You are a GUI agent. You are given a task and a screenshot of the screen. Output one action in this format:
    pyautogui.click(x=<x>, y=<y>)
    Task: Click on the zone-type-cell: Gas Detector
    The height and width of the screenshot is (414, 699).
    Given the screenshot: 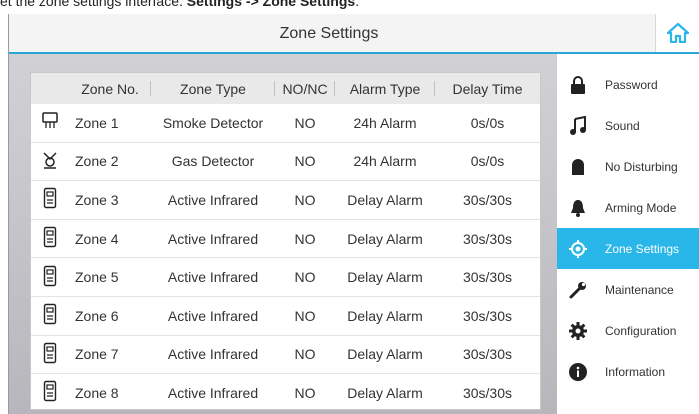 What is the action you would take?
    pyautogui.click(x=213, y=162)
    